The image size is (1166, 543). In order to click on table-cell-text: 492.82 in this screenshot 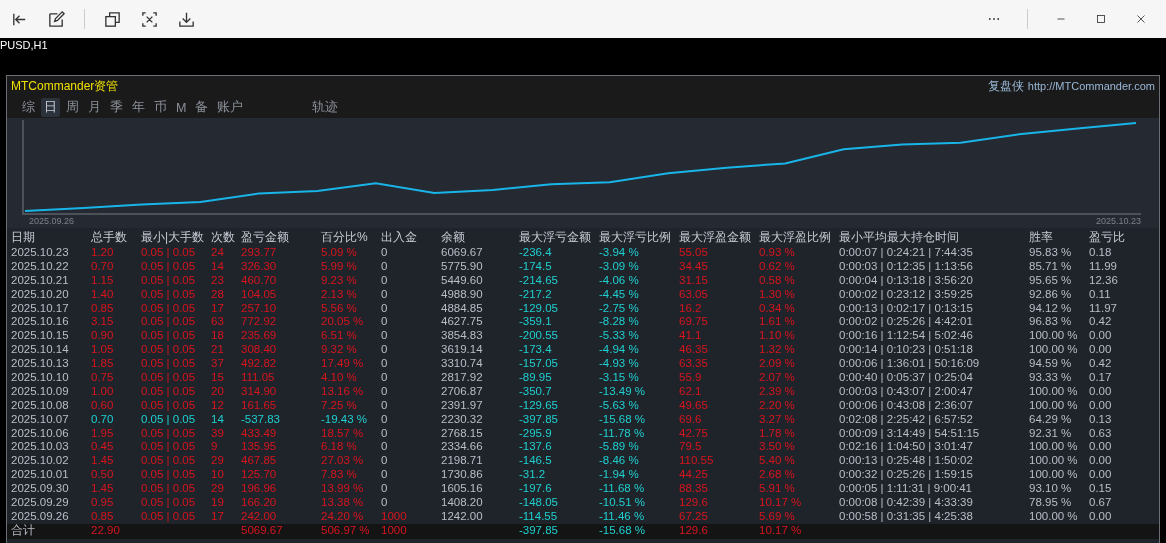, I will do `click(259, 364)`.